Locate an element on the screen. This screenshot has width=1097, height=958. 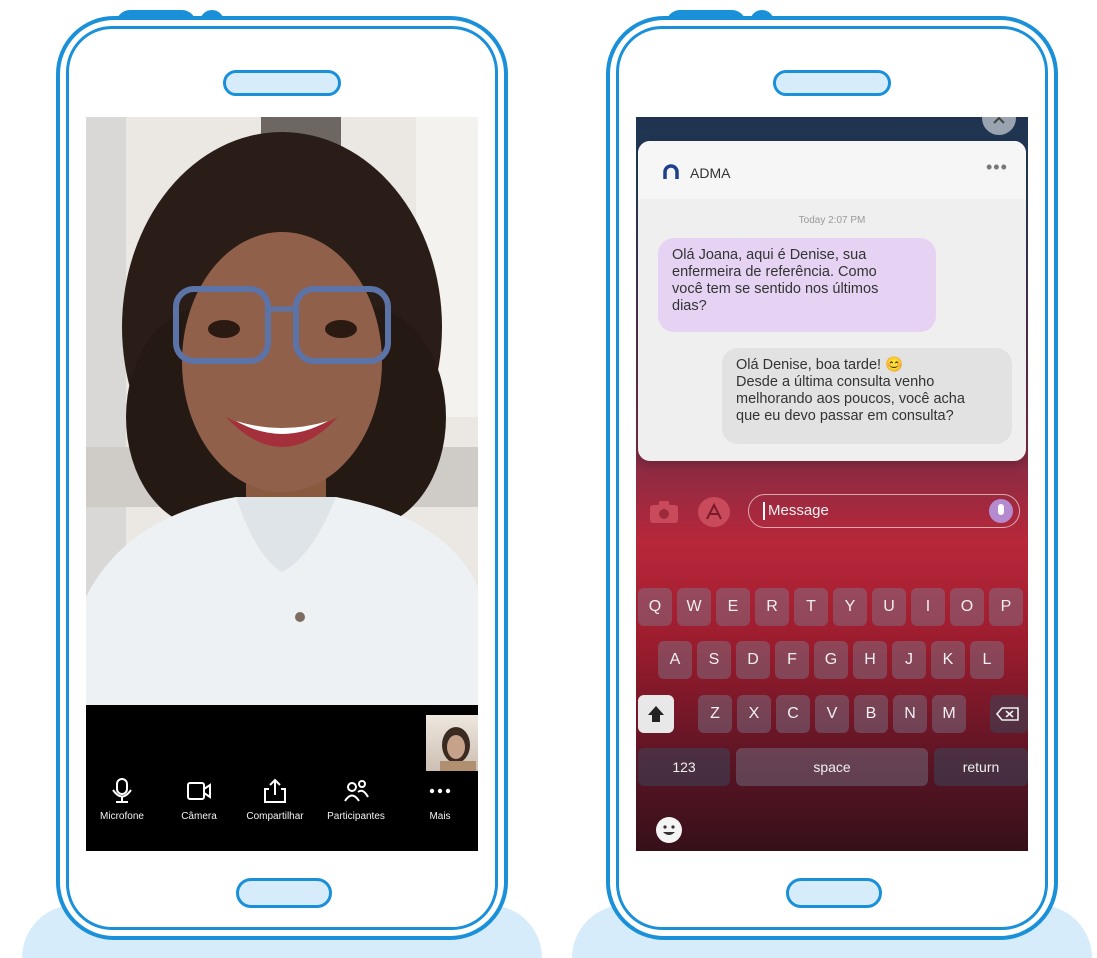
share-label: Compartilhar is located at coordinates (275, 816).